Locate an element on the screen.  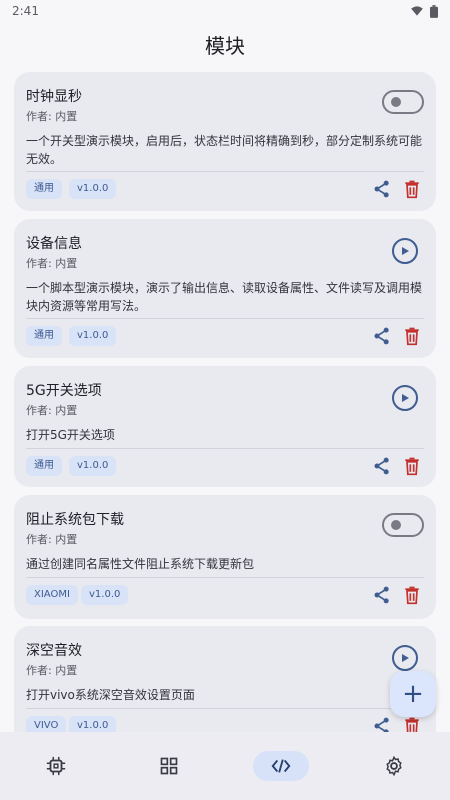
module-card: 深空音效 作者: 内置 打开vivo系统深空音效设置页面 VIVO v1.0.0 is located at coordinates (225, 679).